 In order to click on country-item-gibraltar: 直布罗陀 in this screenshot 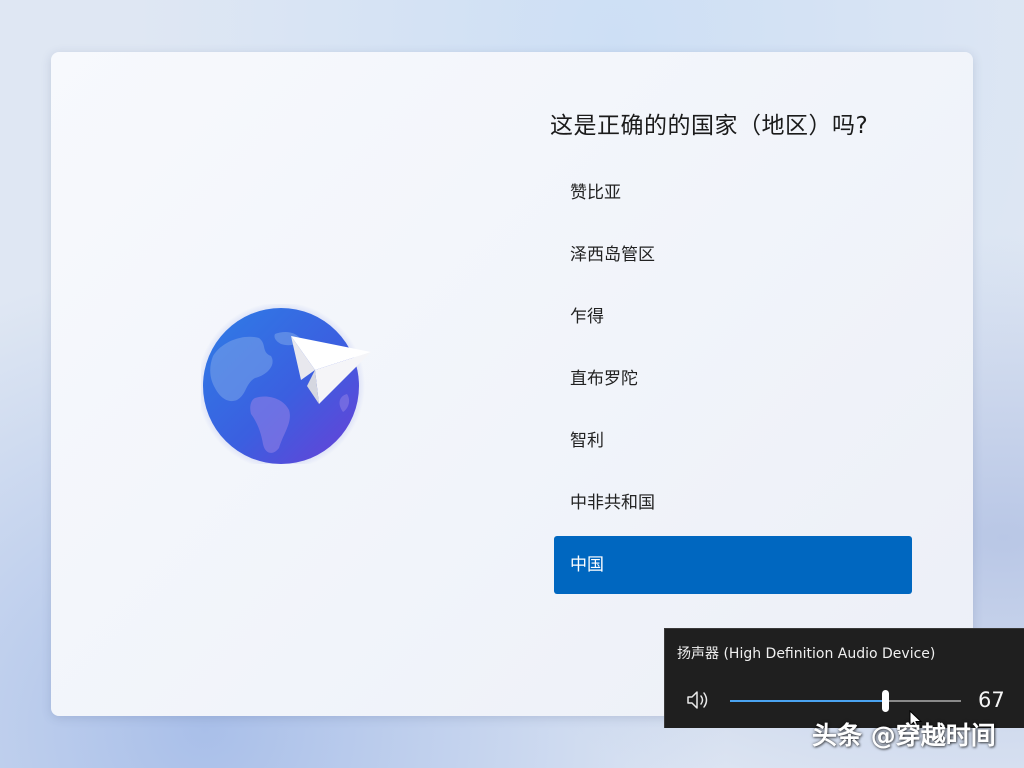, I will do `click(733, 379)`.